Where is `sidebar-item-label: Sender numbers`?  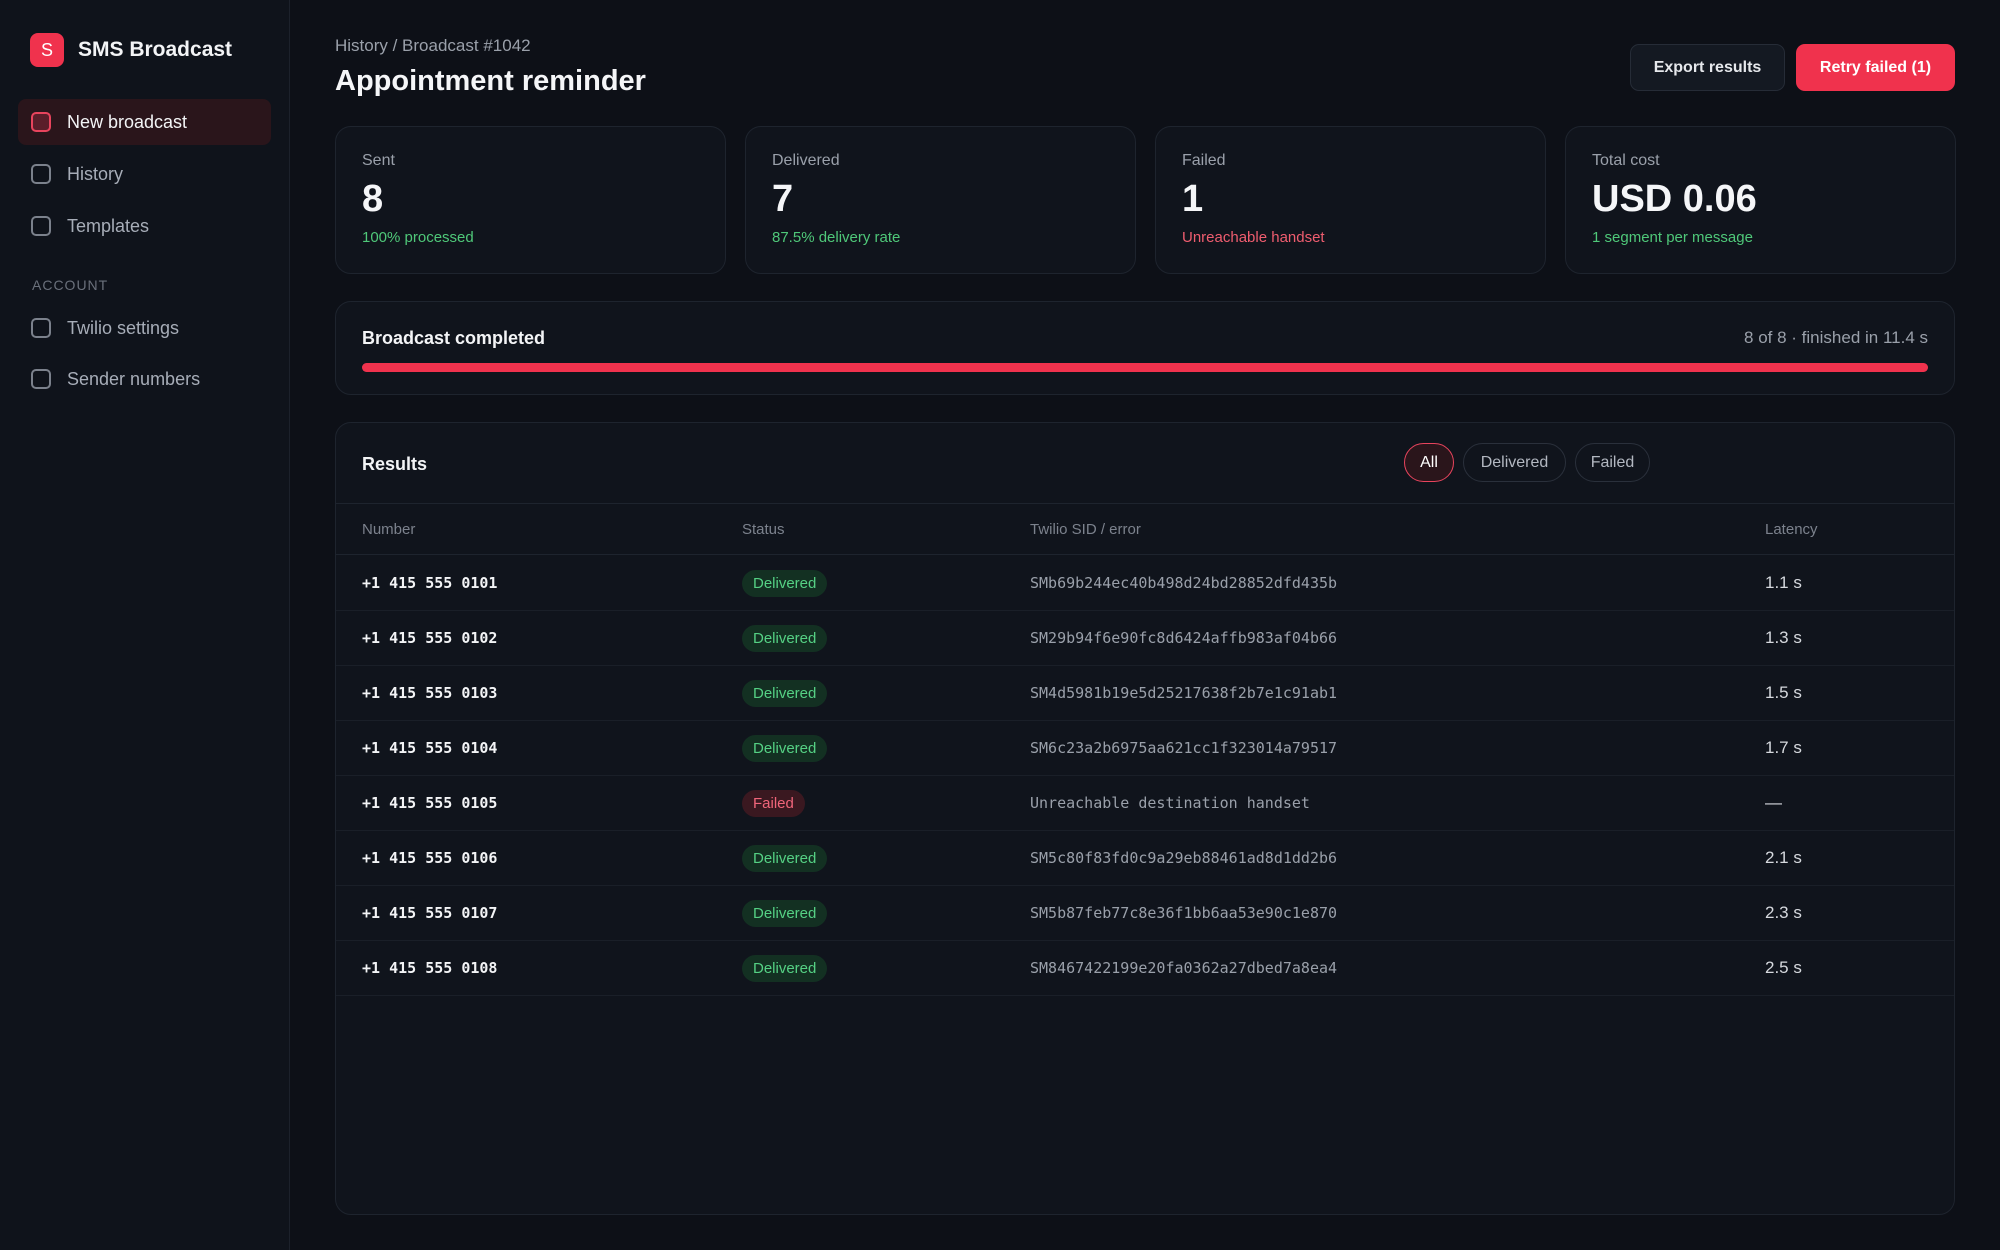
sidebar-item-label: Sender numbers is located at coordinates (134, 378).